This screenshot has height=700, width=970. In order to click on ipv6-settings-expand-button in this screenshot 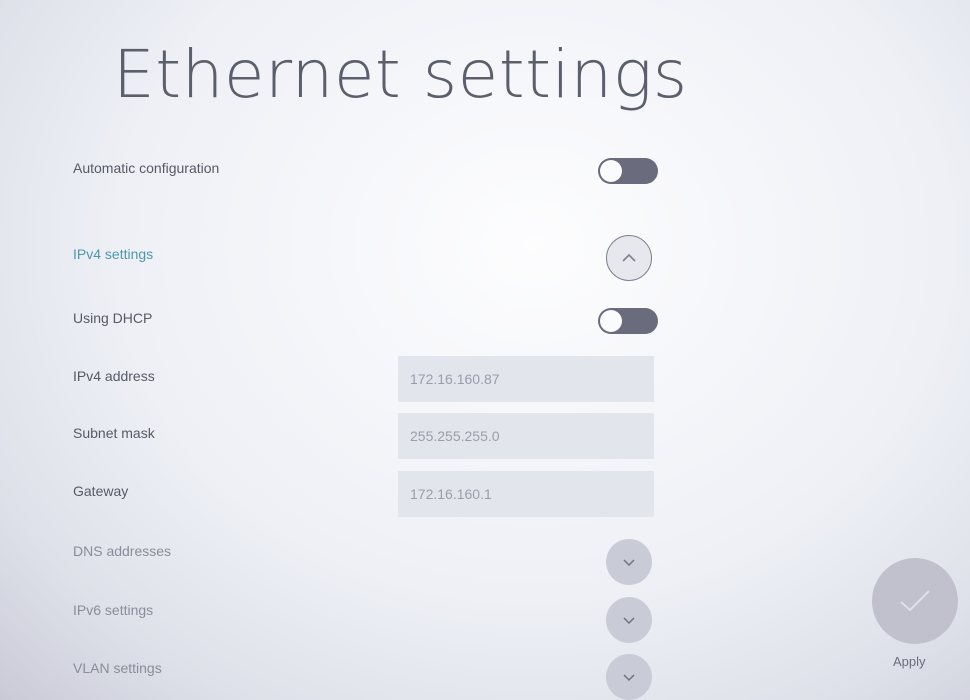, I will do `click(629, 620)`.